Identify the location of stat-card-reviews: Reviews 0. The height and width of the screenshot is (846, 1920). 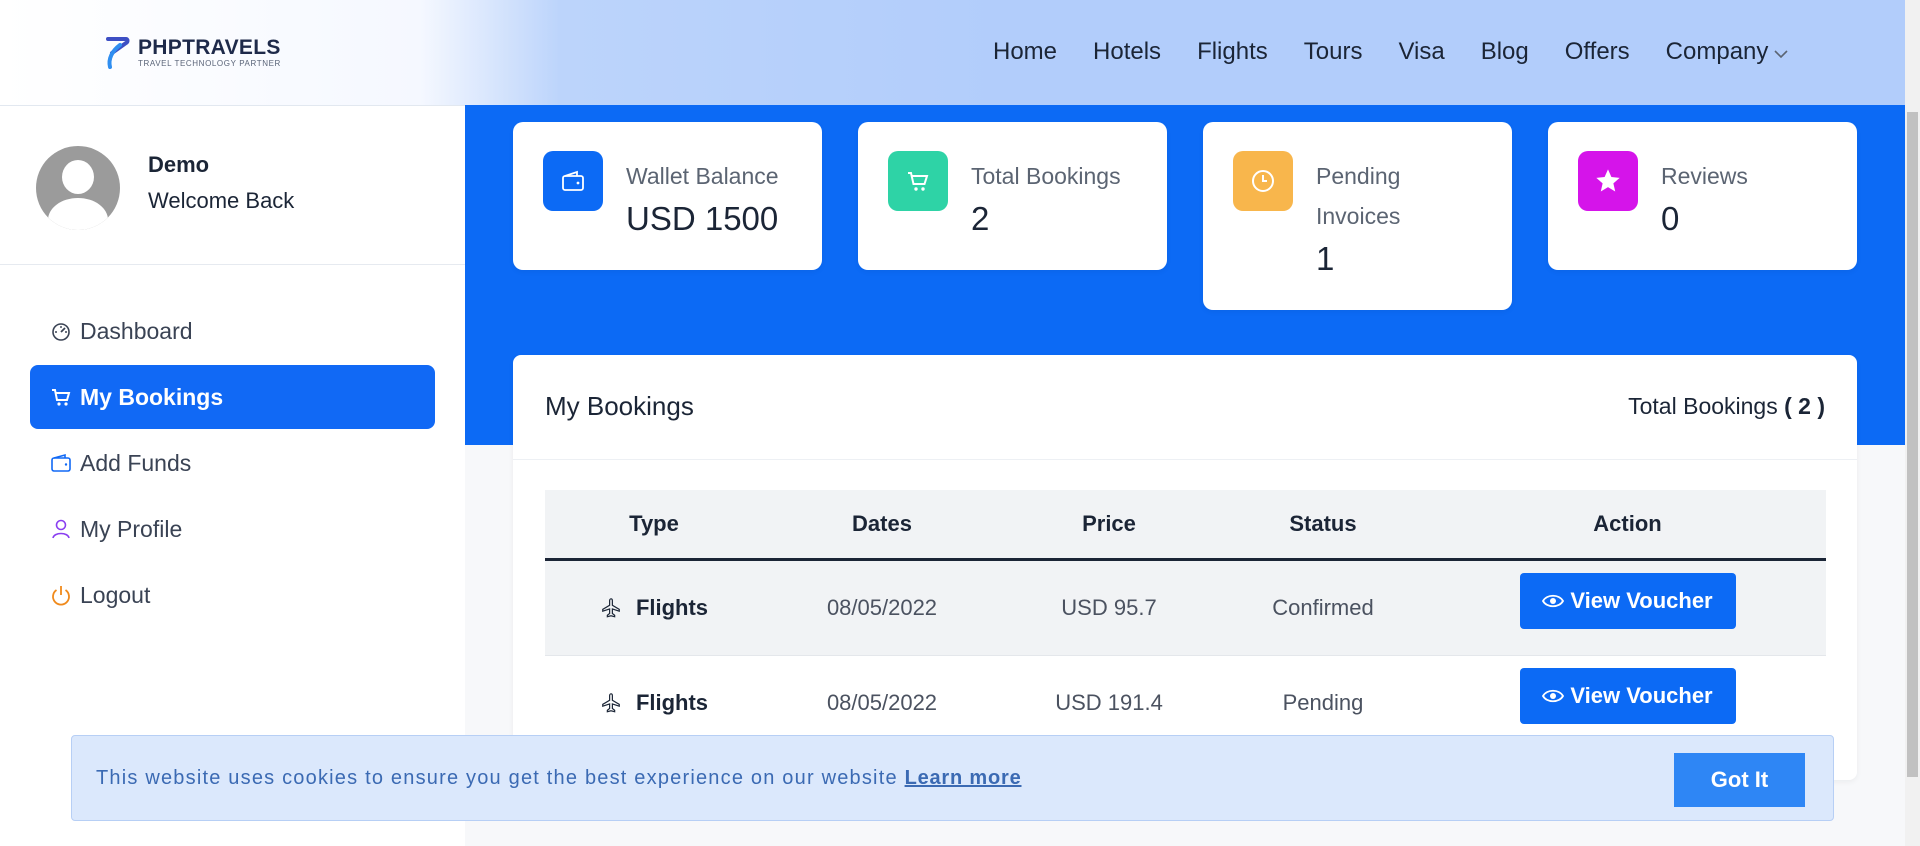
(1702, 196).